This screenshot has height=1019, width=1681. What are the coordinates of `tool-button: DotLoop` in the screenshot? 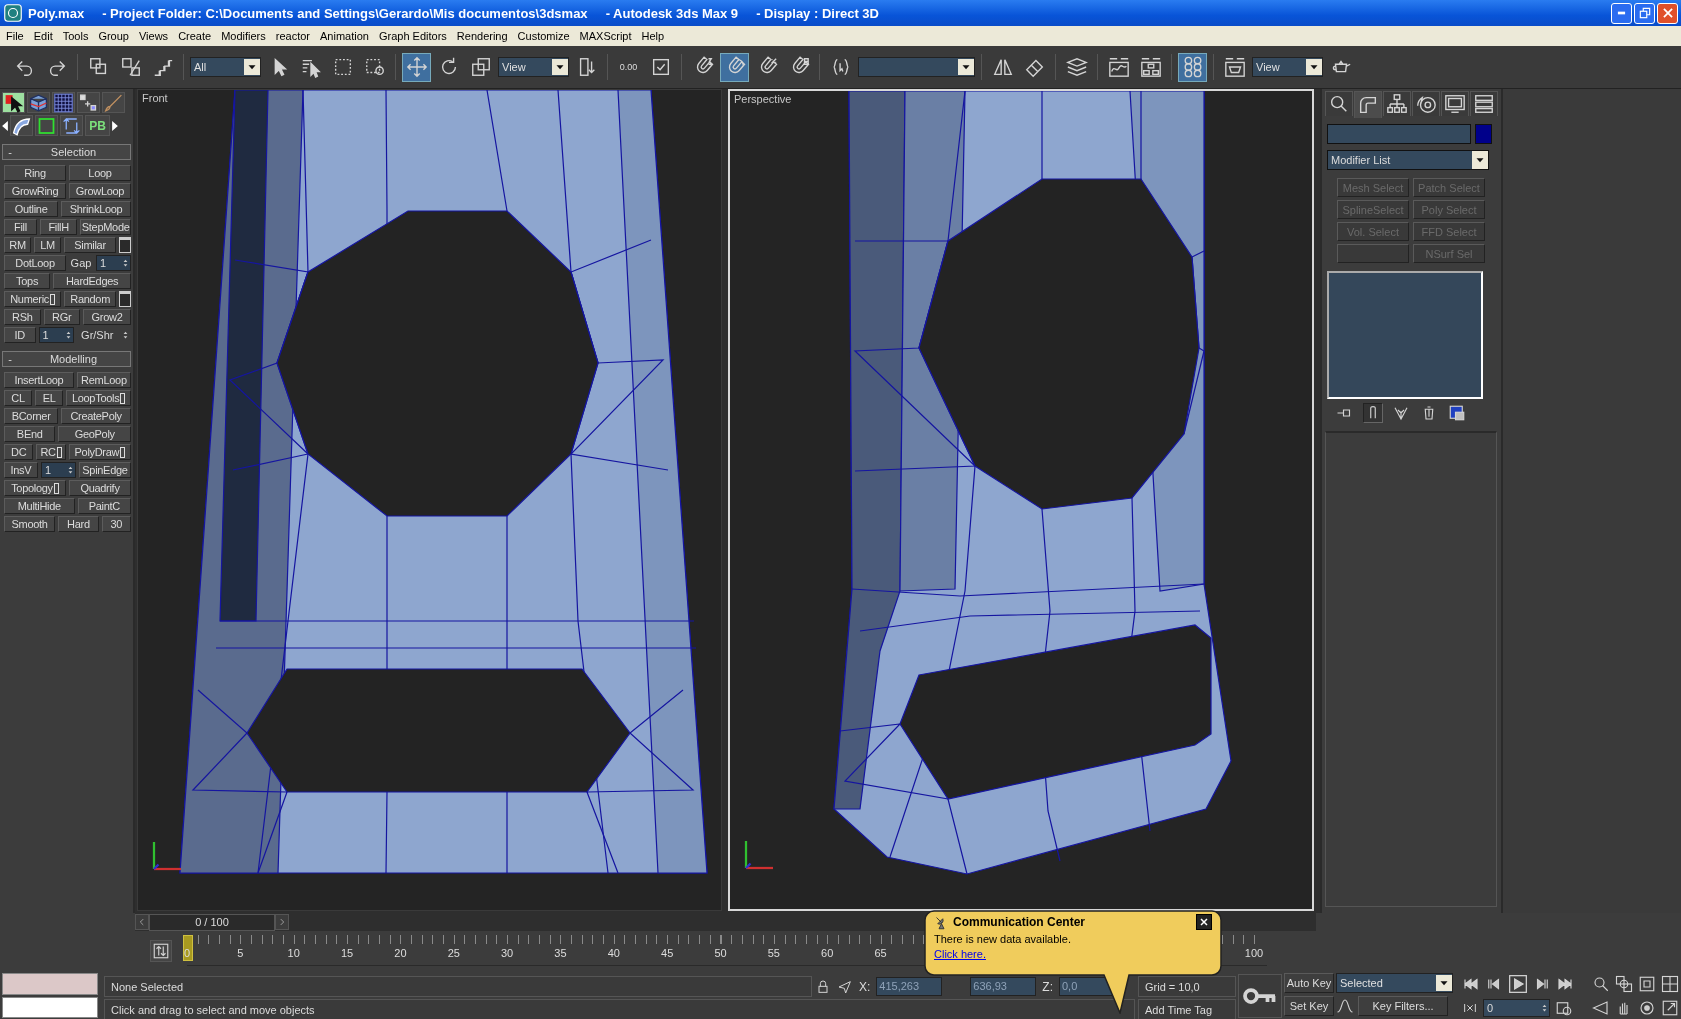 It's located at (35, 263).